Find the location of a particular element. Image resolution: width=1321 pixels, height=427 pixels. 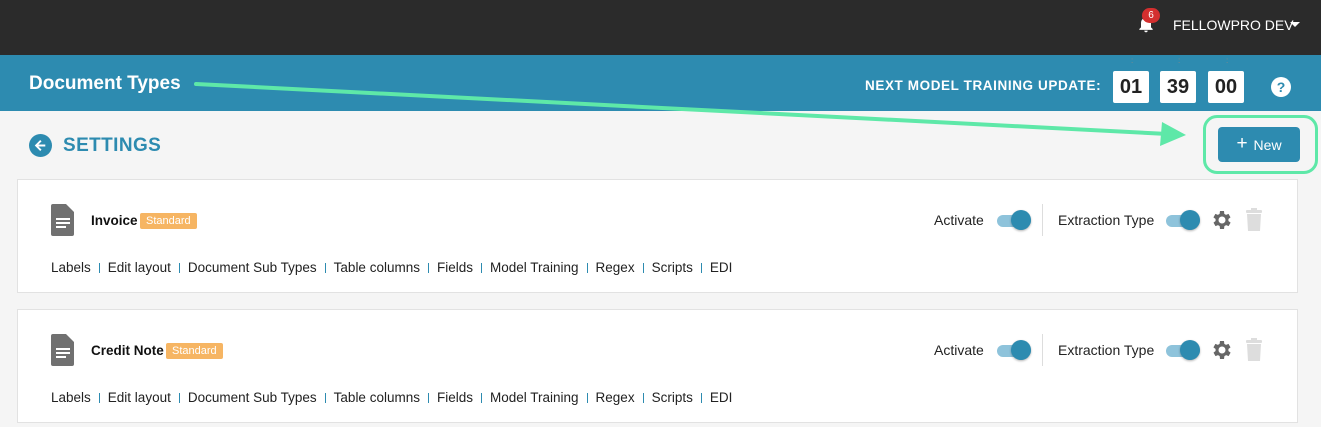

plus-icon: + is located at coordinates (1242, 143).